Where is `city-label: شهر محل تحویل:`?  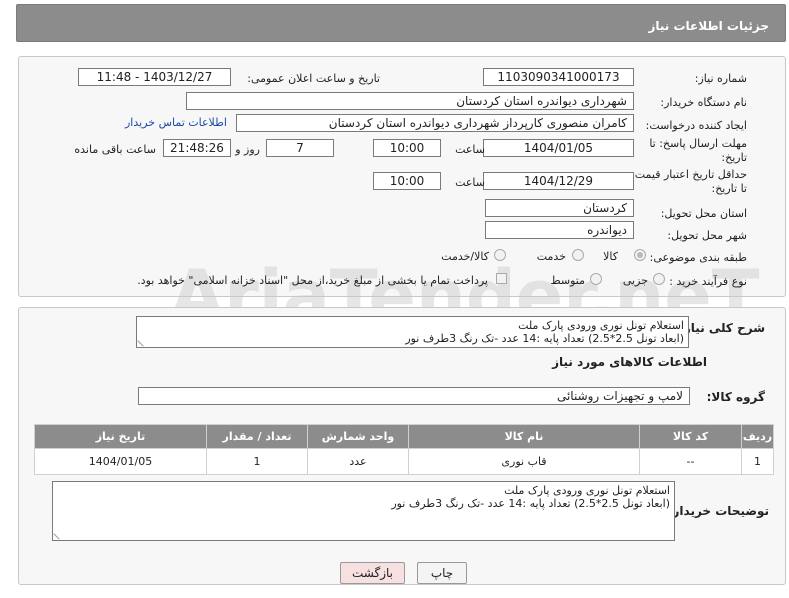
city-label: شهر محل تحویل: is located at coordinates (707, 235).